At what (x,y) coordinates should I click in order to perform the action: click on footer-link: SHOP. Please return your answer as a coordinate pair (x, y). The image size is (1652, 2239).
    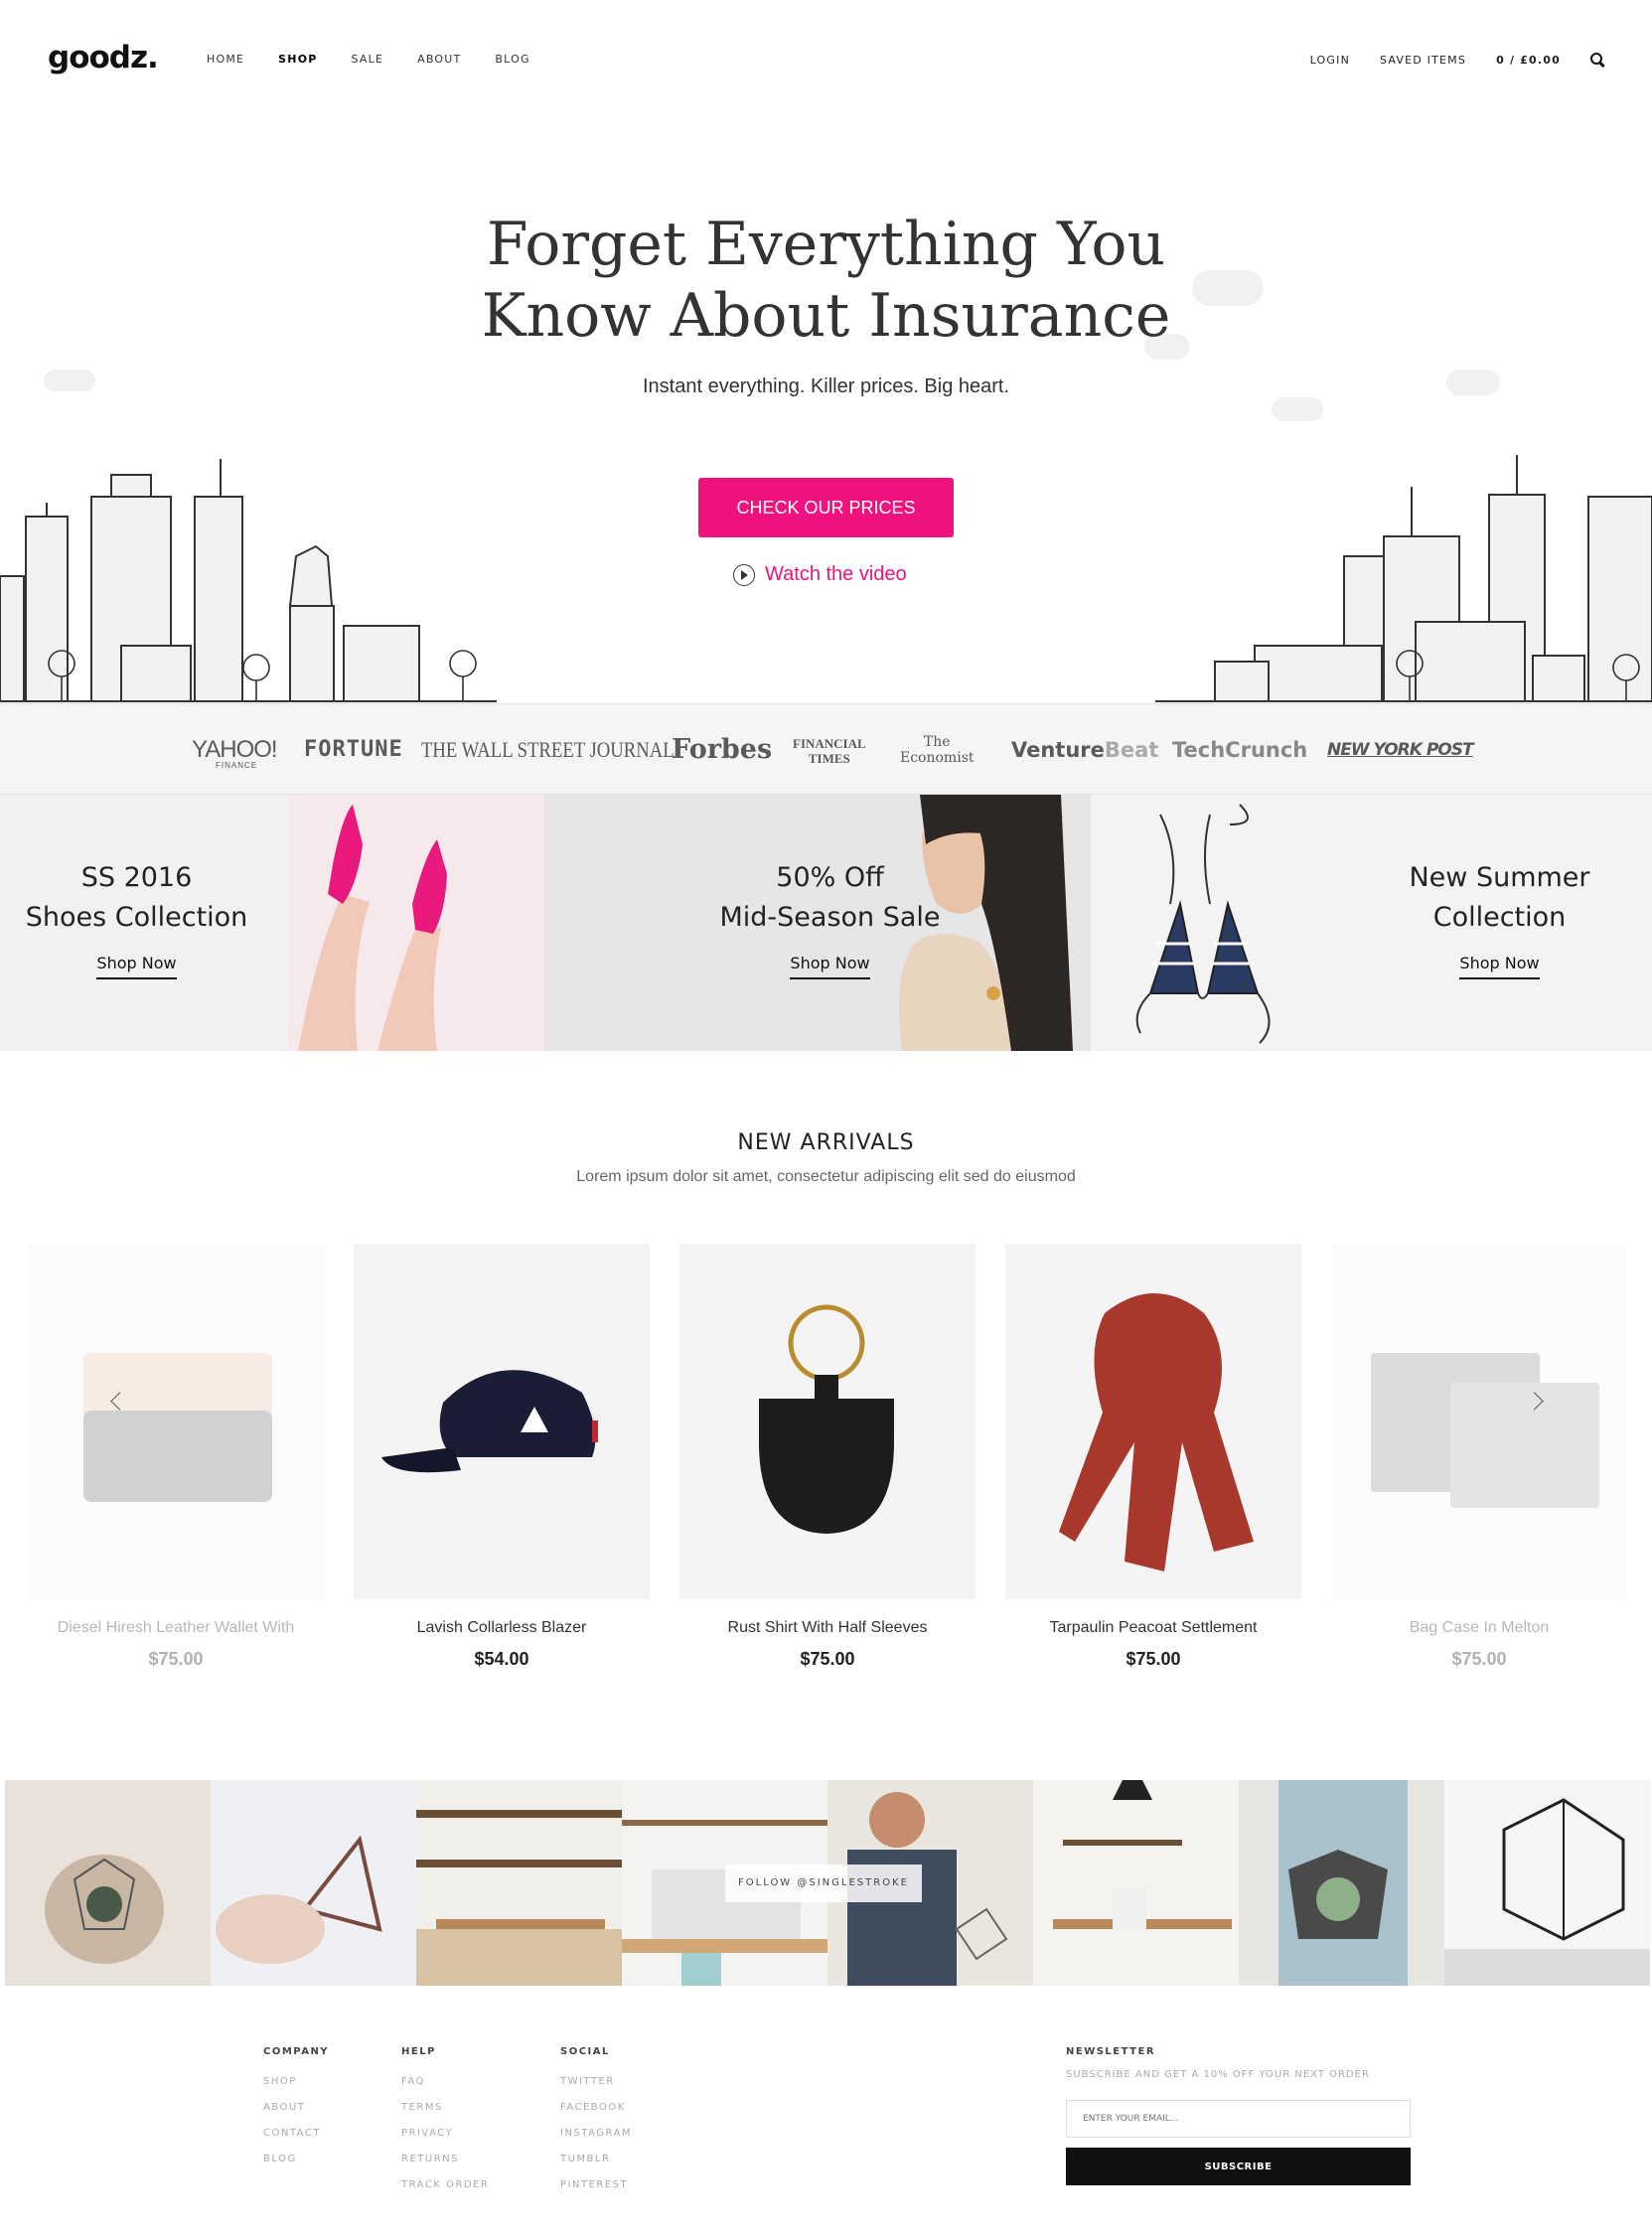
    Looking at the image, I should click on (296, 2082).